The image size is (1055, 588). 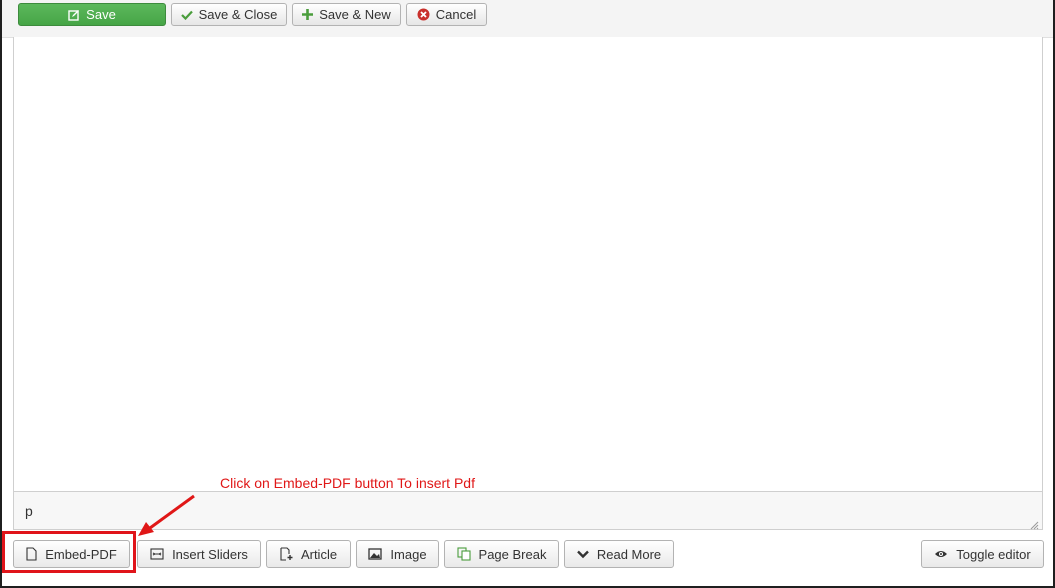 I want to click on insert-sliders-button: Insert Sliders, so click(x=199, y=554).